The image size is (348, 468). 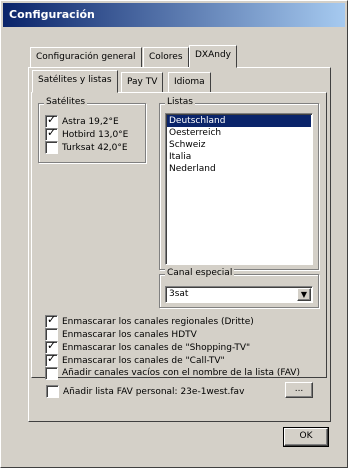 I want to click on subtab-label: Idioma, so click(x=189, y=82).